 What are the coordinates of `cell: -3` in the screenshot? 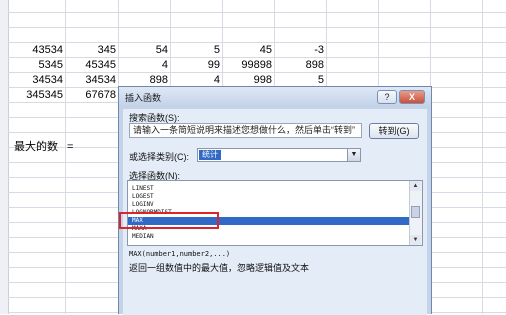 It's located at (299, 50).